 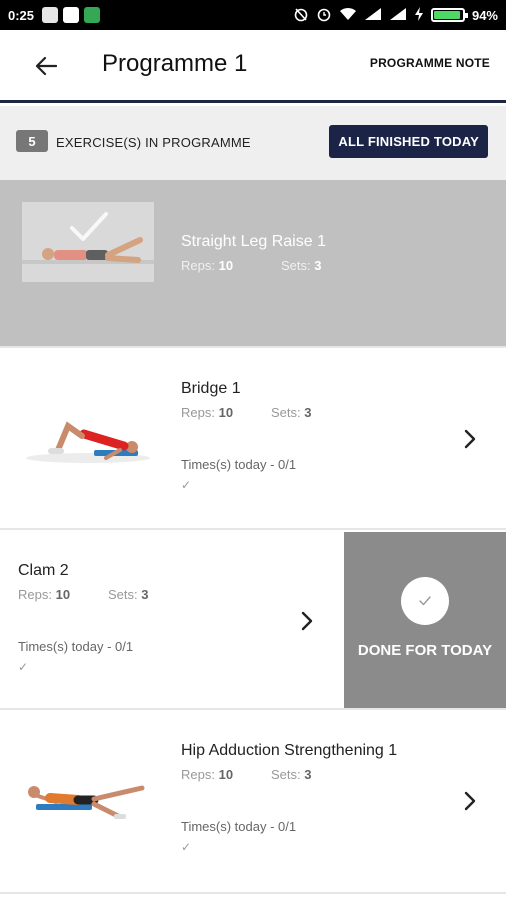 What do you see at coordinates (21, 15) in the screenshot?
I see `status-time: 0:25` at bounding box center [21, 15].